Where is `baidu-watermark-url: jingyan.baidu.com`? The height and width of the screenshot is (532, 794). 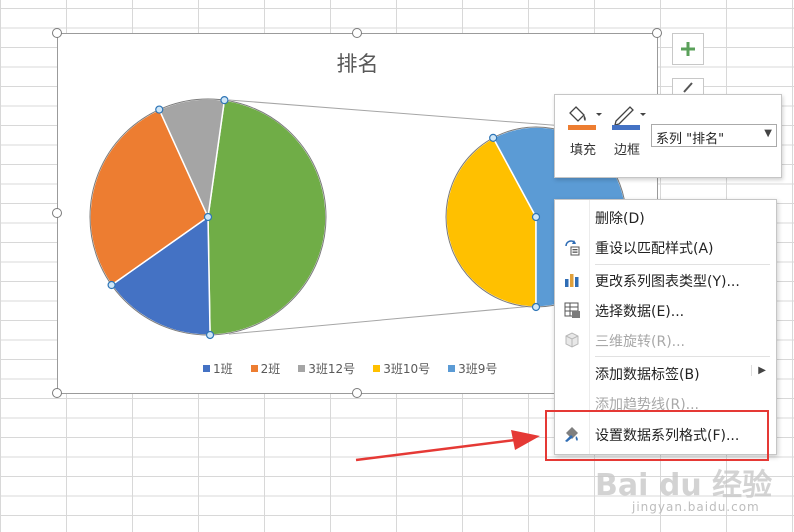
baidu-watermark-url: jingyan.baidu.com is located at coordinates (696, 507).